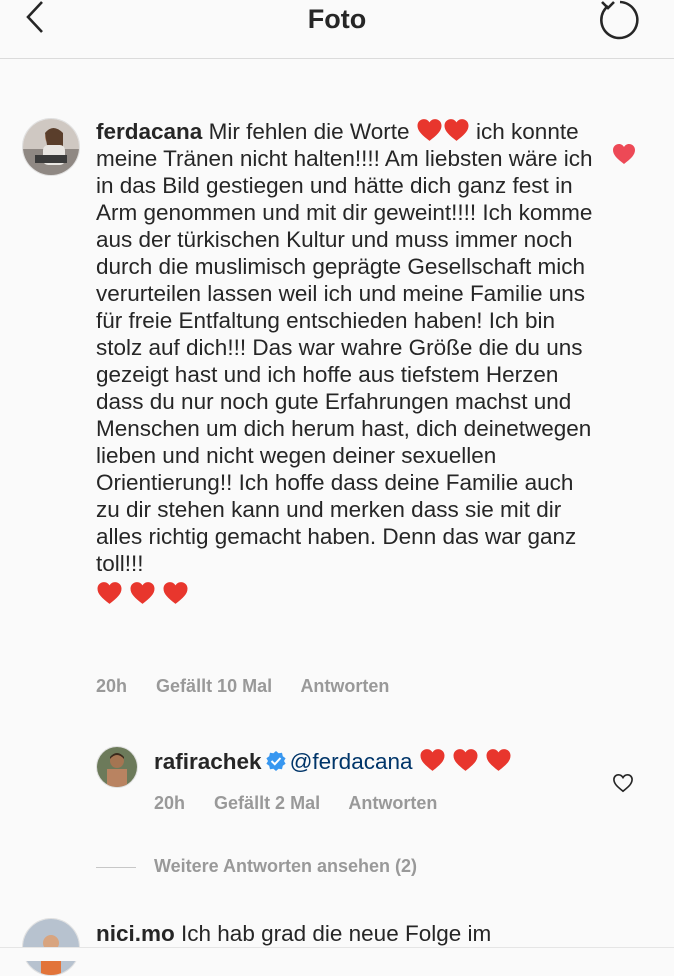  What do you see at coordinates (286, 866) in the screenshot?
I see `view-more-replies-label: Weitere Antworten ansehen (2)` at bounding box center [286, 866].